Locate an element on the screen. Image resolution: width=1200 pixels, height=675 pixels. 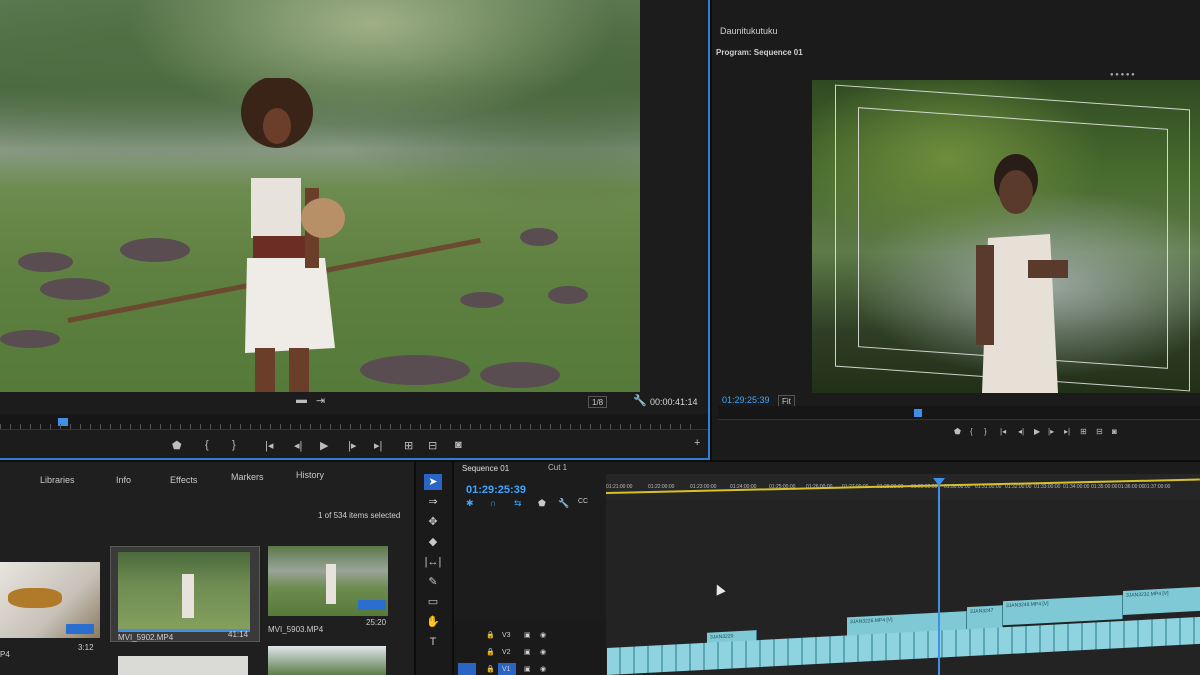
ruler-tick-label: 01:37:00:00 is located at coordinates (1157, 487).